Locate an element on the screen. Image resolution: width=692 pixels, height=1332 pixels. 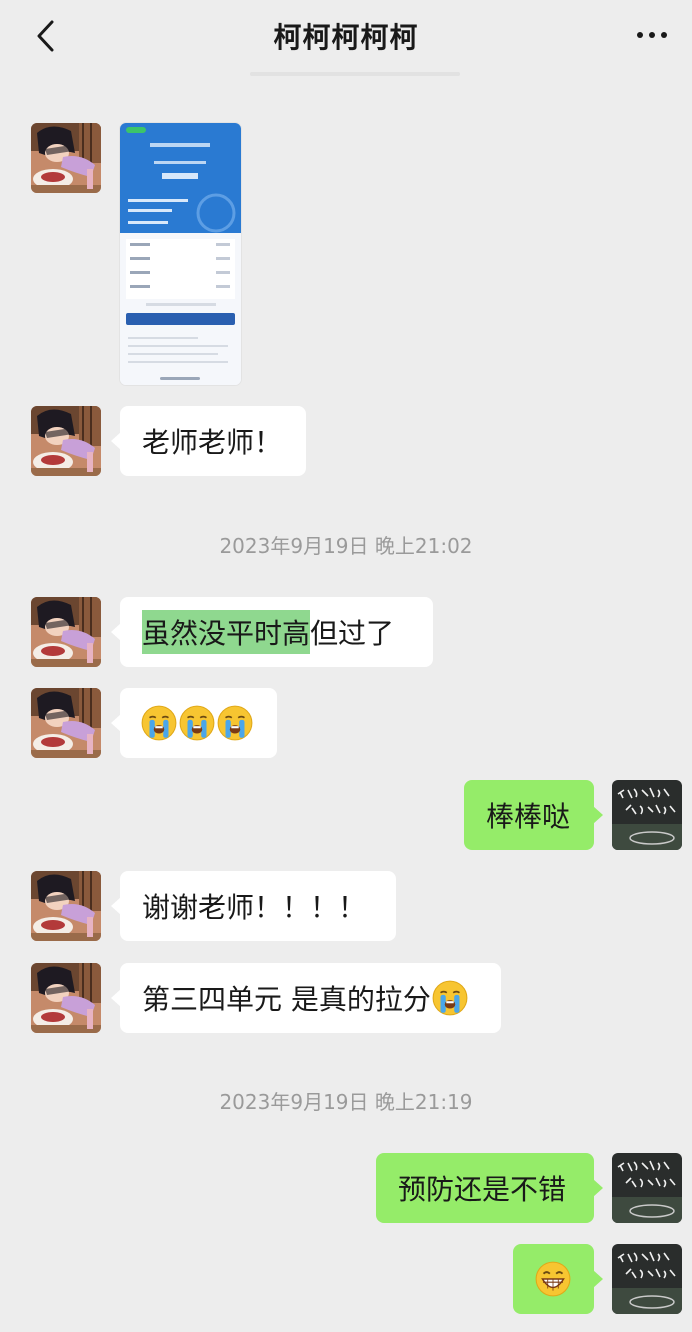
image-message-thumbnail is located at coordinates (180, 254).